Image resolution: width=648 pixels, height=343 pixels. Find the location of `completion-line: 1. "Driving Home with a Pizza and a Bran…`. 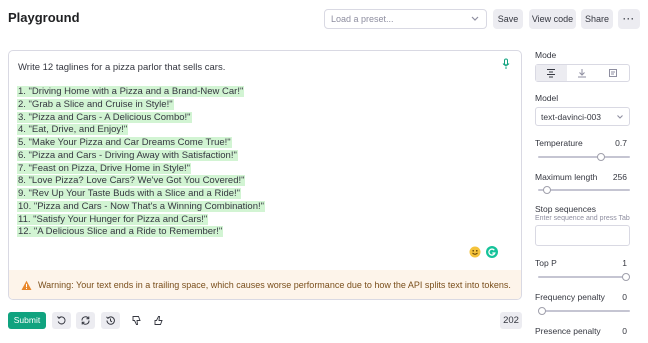

completion-line: 1. "Driving Home with a Pizza and a Bran… is located at coordinates (131, 91).